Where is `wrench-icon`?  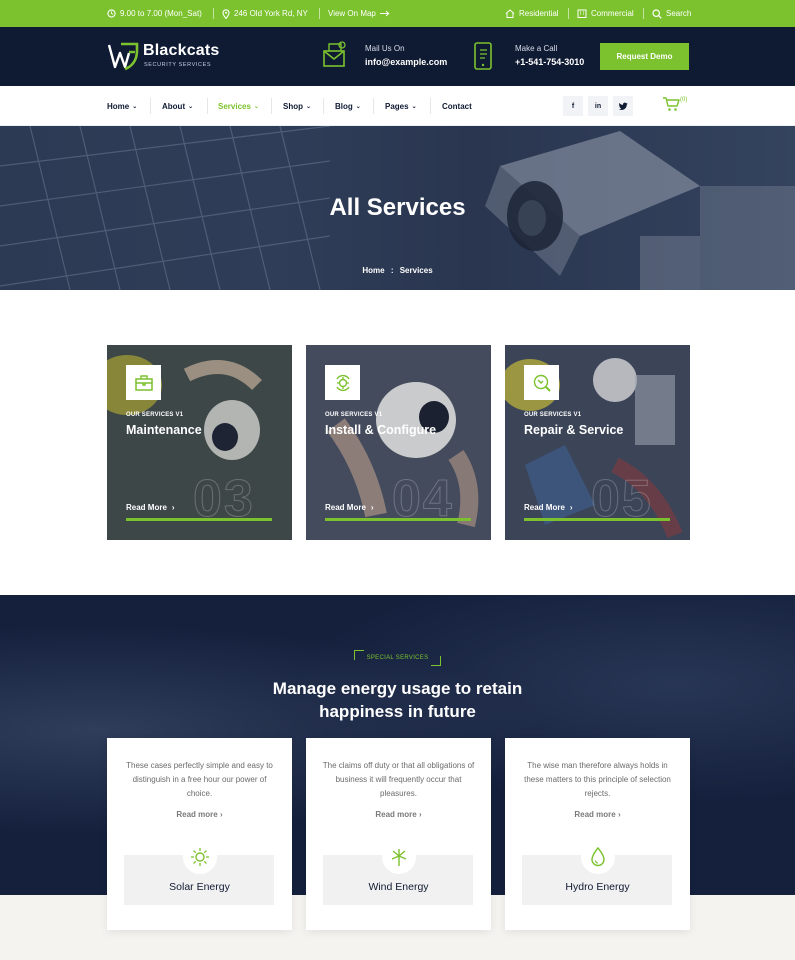
wrench-icon is located at coordinates (542, 383).